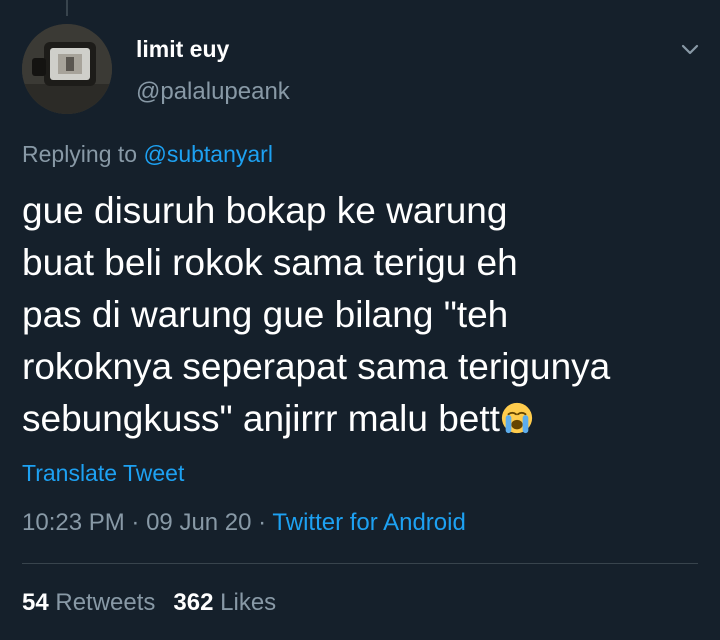 This screenshot has width=720, height=640. I want to click on tweet-date: 09 Jun 20, so click(199, 522).